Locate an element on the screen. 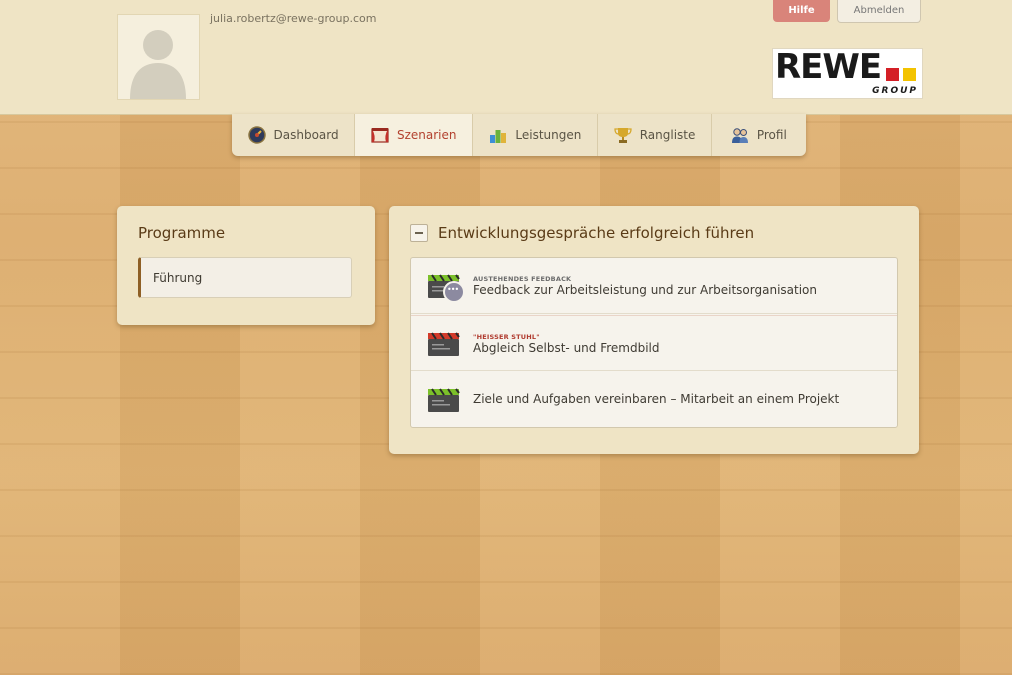 This screenshot has height=675, width=1012. tab-dashboard: Dashboard is located at coordinates (294, 135).